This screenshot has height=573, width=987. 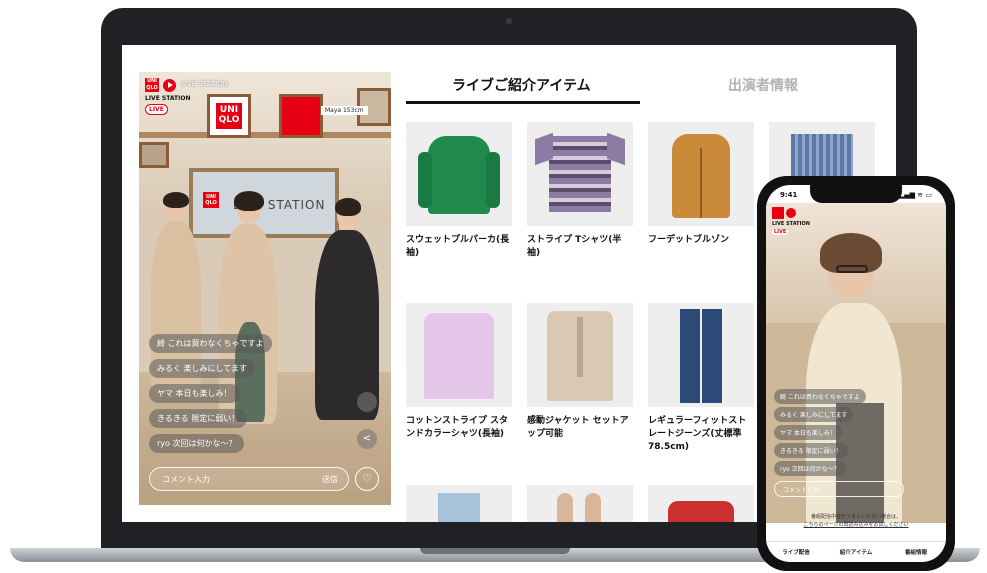 What do you see at coordinates (701, 240) in the screenshot?
I see `product-name: フーデットブルゾン` at bounding box center [701, 240].